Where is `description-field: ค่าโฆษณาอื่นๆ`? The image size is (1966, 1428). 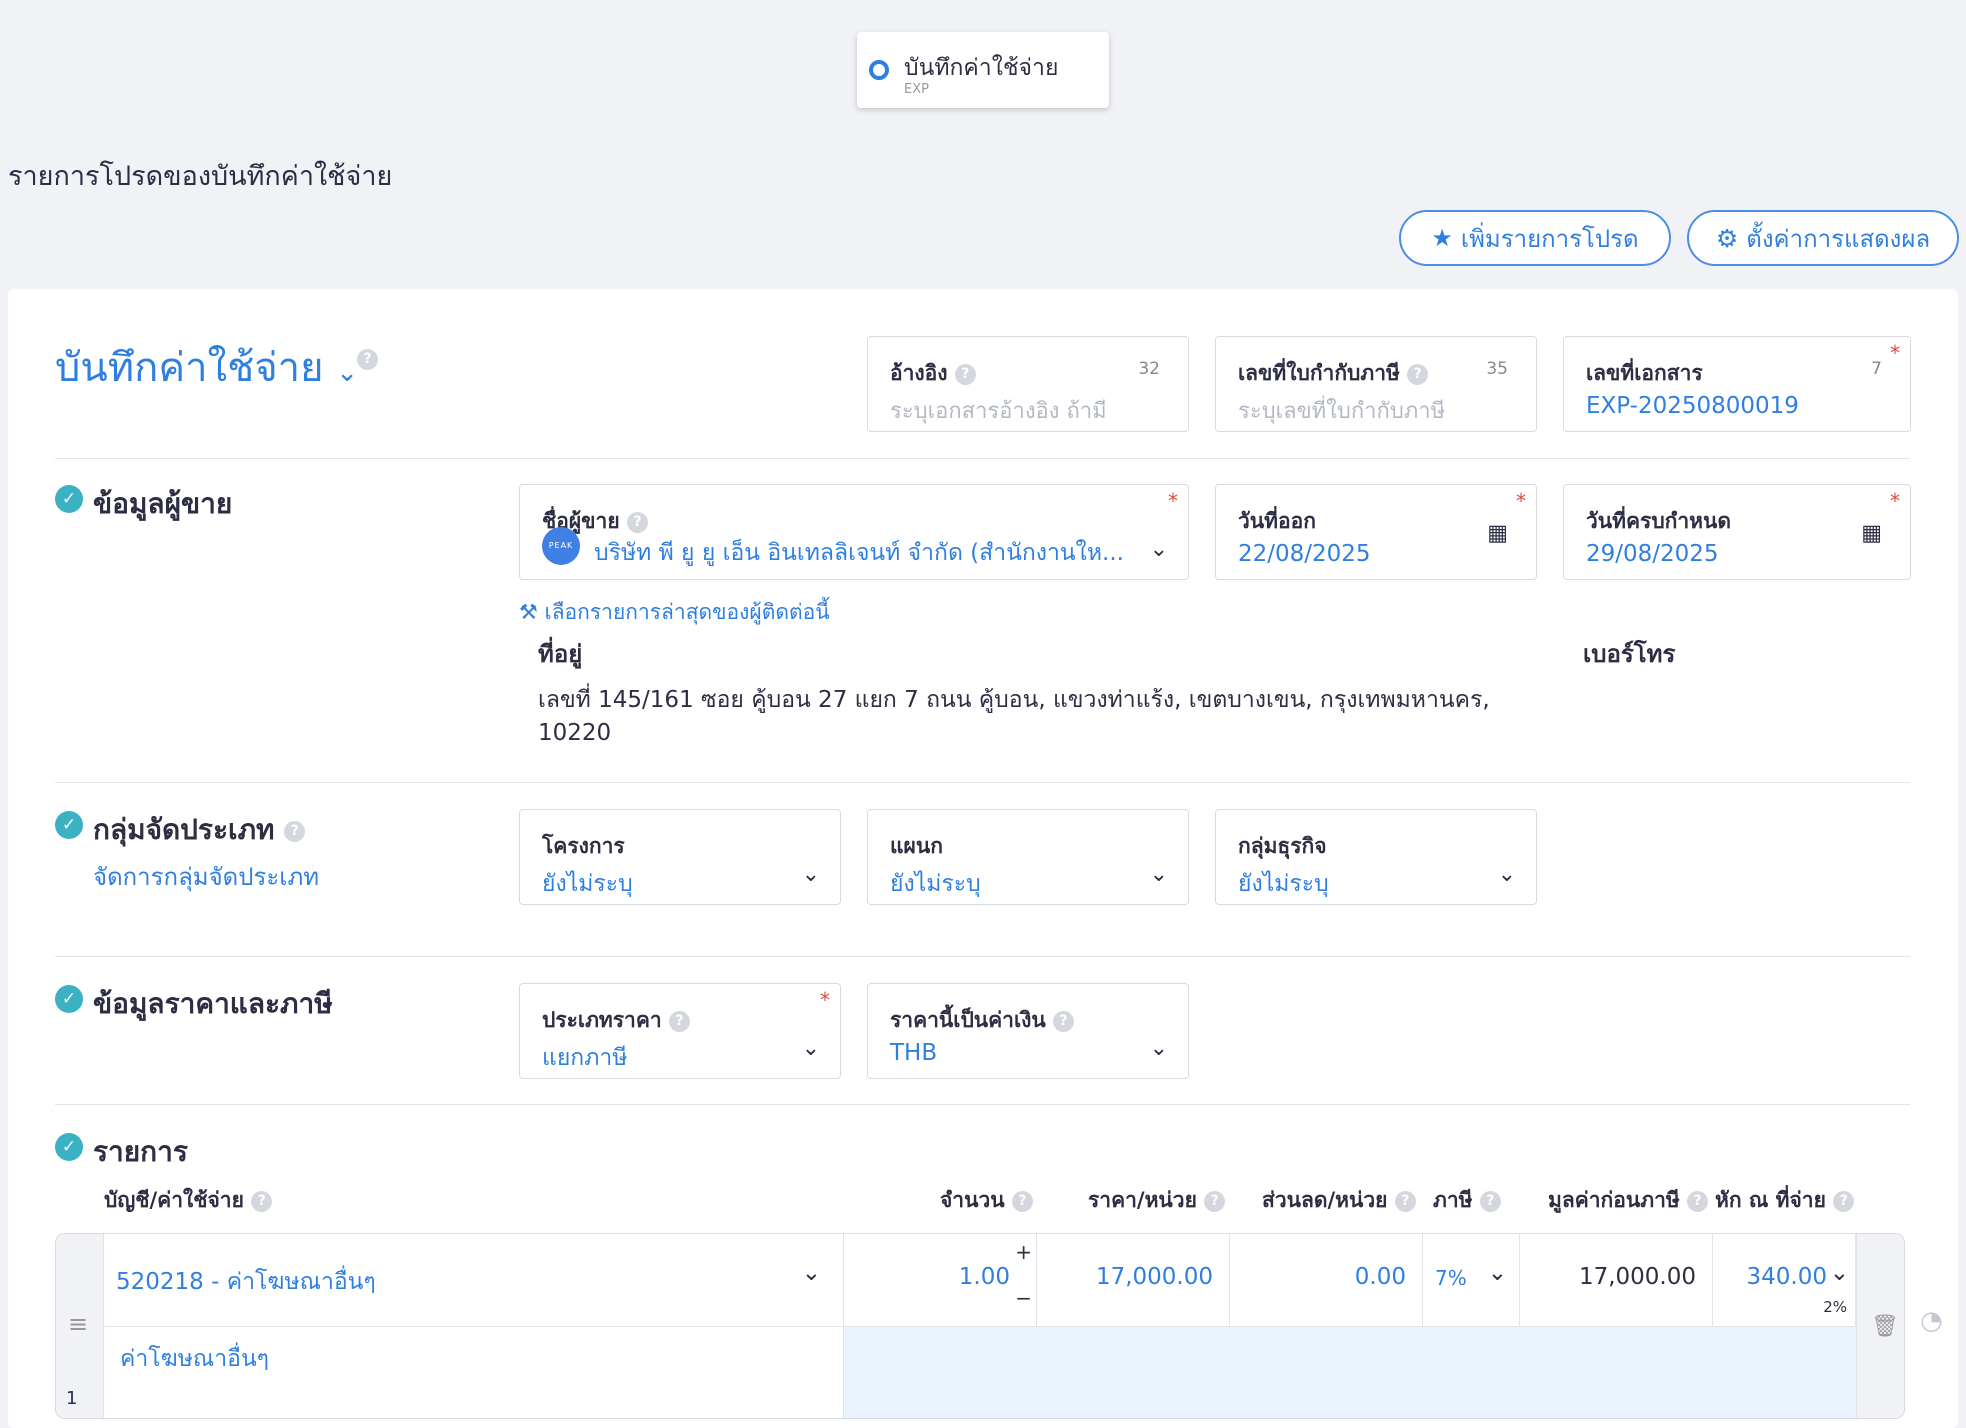
description-field: ค่าโฆษณาอื่นๆ is located at coordinates (474, 1372).